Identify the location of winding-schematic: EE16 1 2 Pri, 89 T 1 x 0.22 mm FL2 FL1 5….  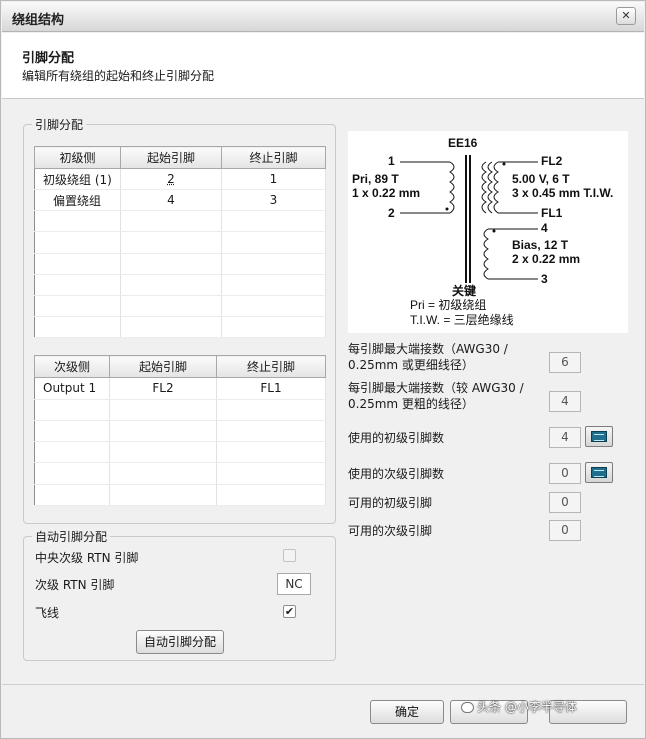
(482, 231).